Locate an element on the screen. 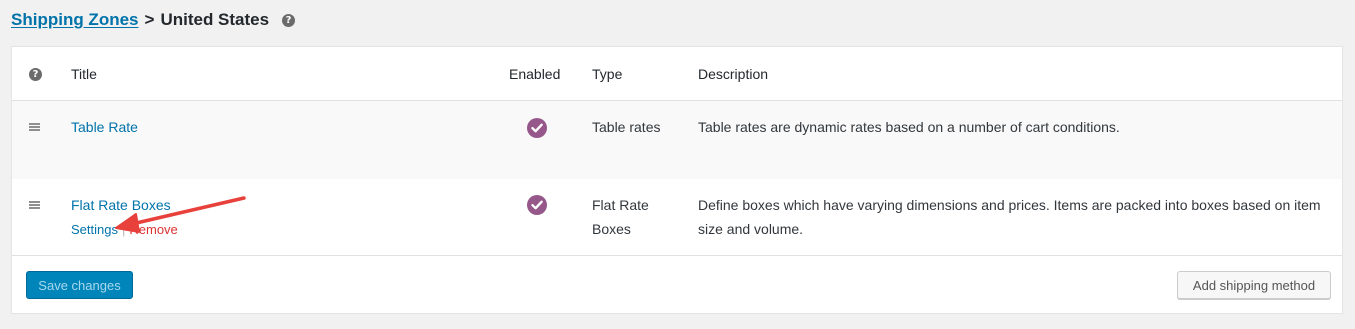 The height and width of the screenshot is (329, 1355). help-icon: ? is located at coordinates (289, 20).